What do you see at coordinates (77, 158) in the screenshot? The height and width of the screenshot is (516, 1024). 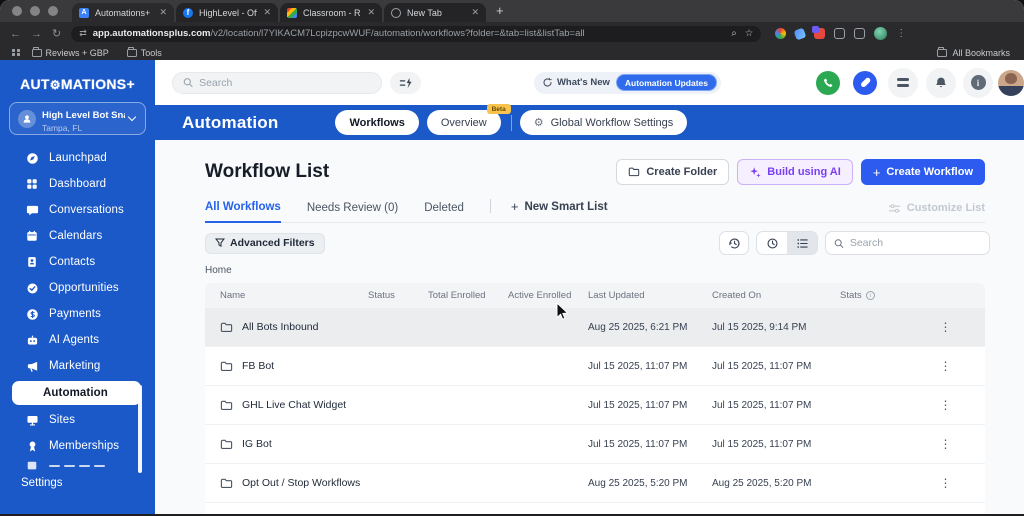 I see `sidebar-item-launchpad: Launchpad` at bounding box center [77, 158].